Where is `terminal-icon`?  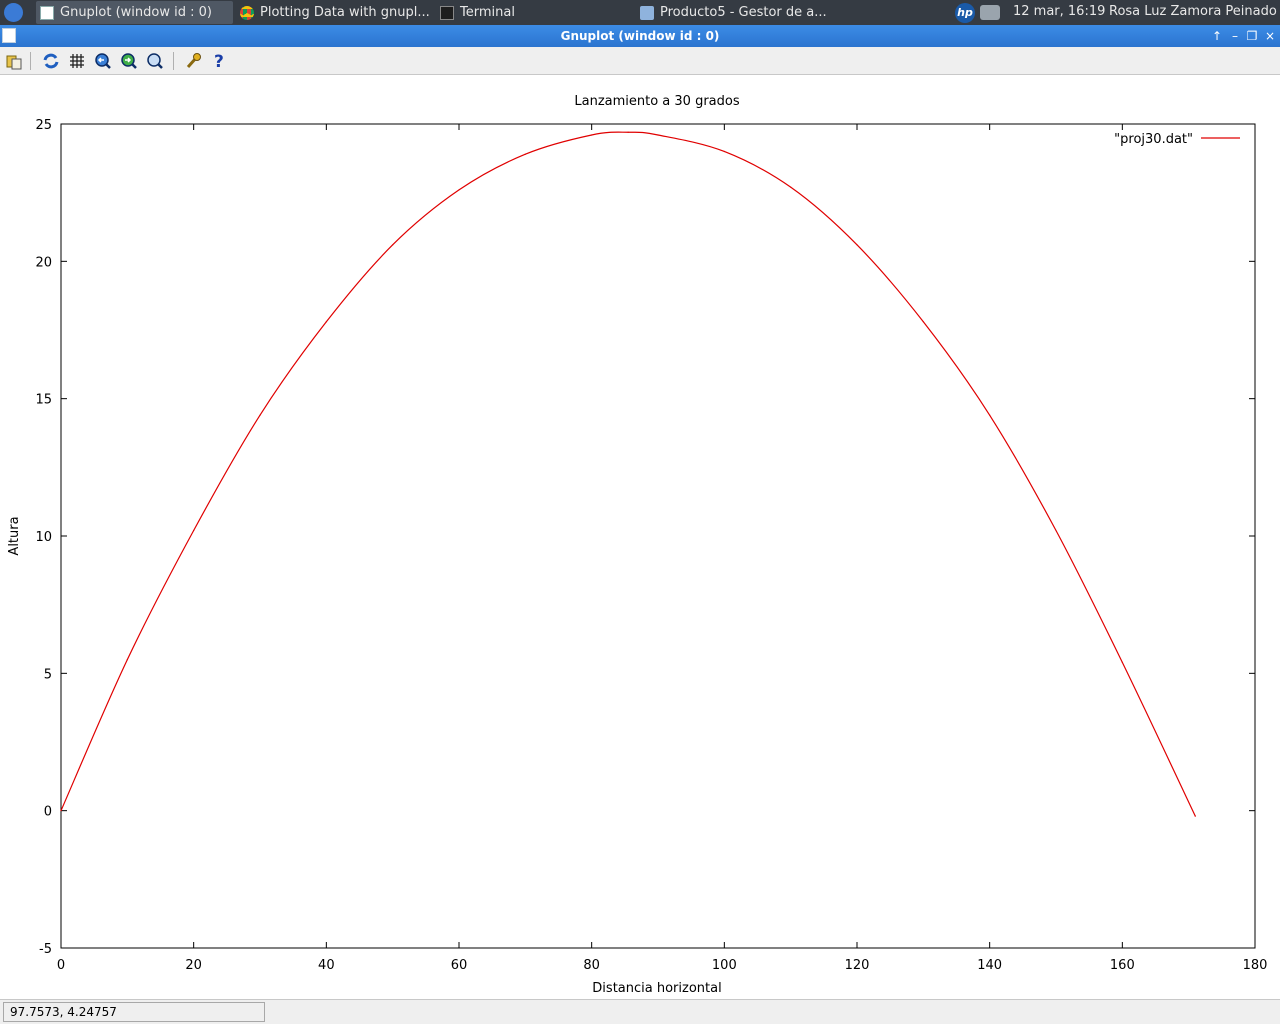 terminal-icon is located at coordinates (447, 12).